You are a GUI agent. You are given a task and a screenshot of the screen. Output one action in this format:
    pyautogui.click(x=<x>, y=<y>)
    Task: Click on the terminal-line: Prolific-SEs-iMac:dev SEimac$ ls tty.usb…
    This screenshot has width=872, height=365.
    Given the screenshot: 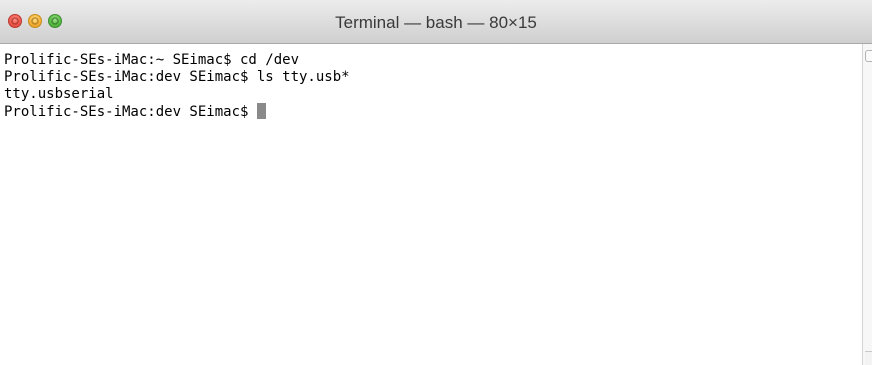 What is the action you would take?
    pyautogui.click(x=177, y=77)
    